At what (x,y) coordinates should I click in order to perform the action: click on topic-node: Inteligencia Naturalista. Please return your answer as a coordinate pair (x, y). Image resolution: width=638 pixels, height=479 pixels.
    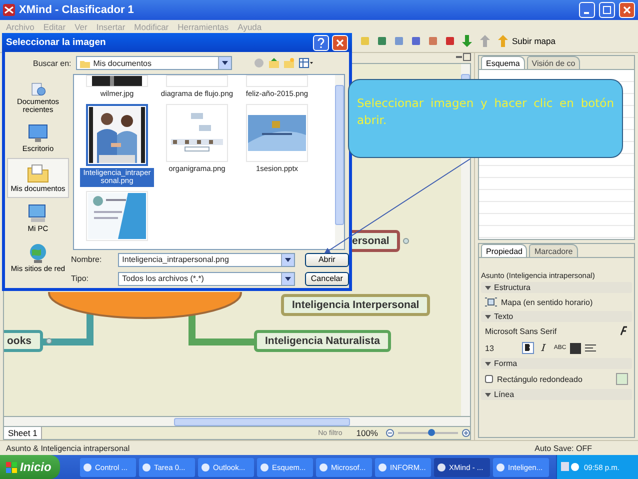
    Looking at the image, I should click on (322, 341).